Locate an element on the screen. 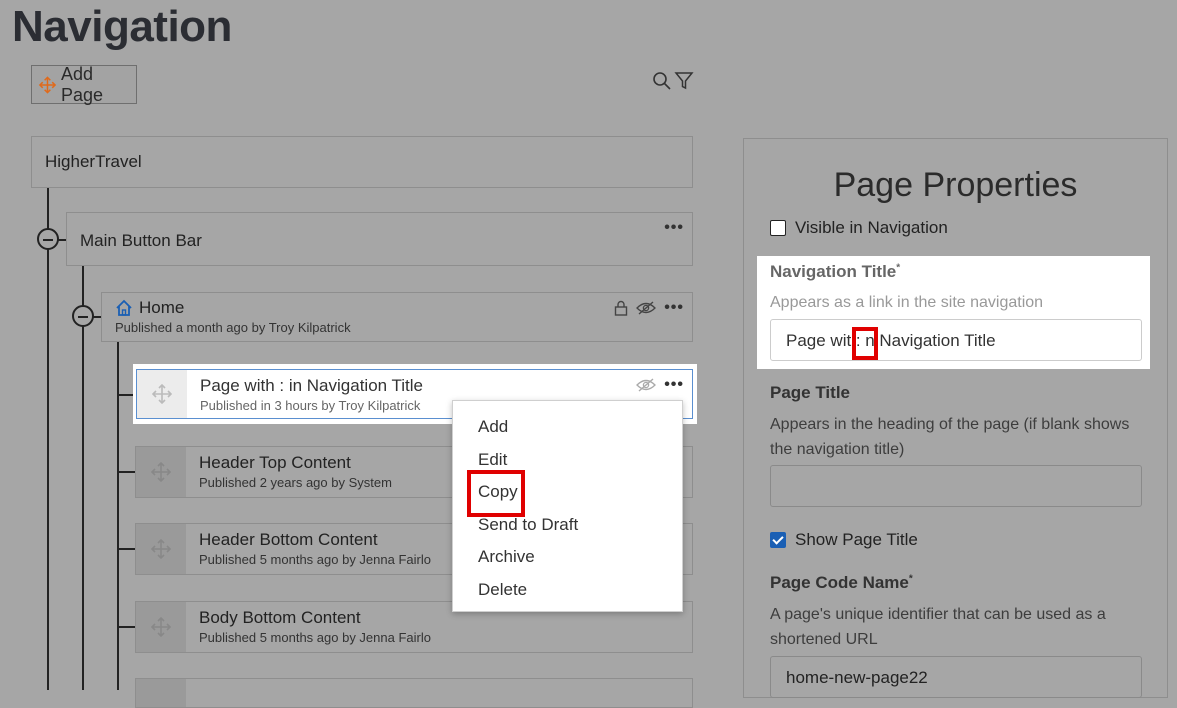  nav-title-input: Page wit: n Navigation Title is located at coordinates (956, 340).